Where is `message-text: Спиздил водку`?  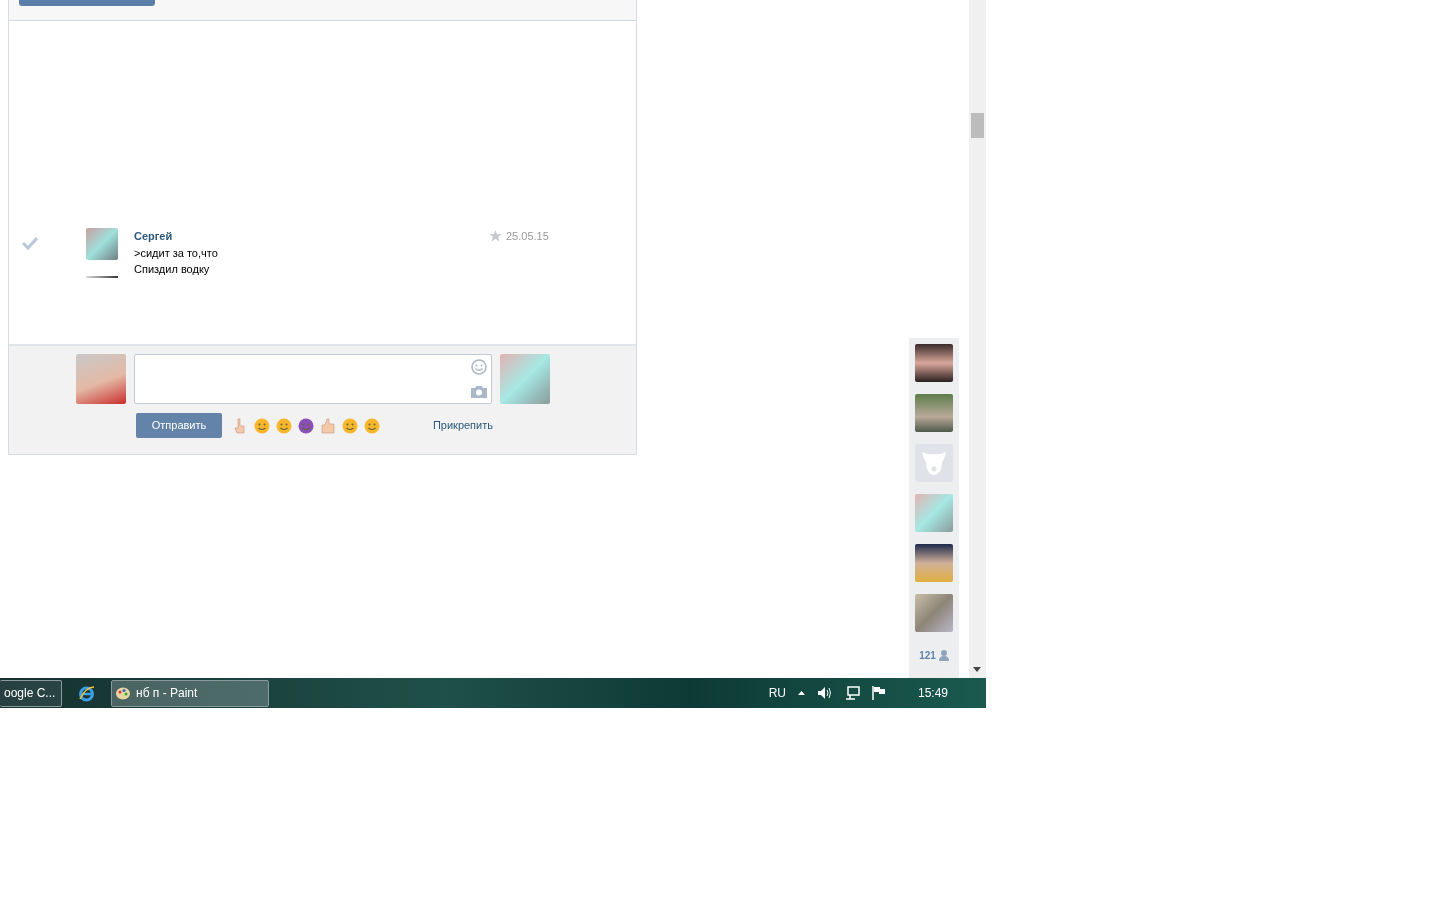 message-text: Спиздил водку is located at coordinates (172, 269).